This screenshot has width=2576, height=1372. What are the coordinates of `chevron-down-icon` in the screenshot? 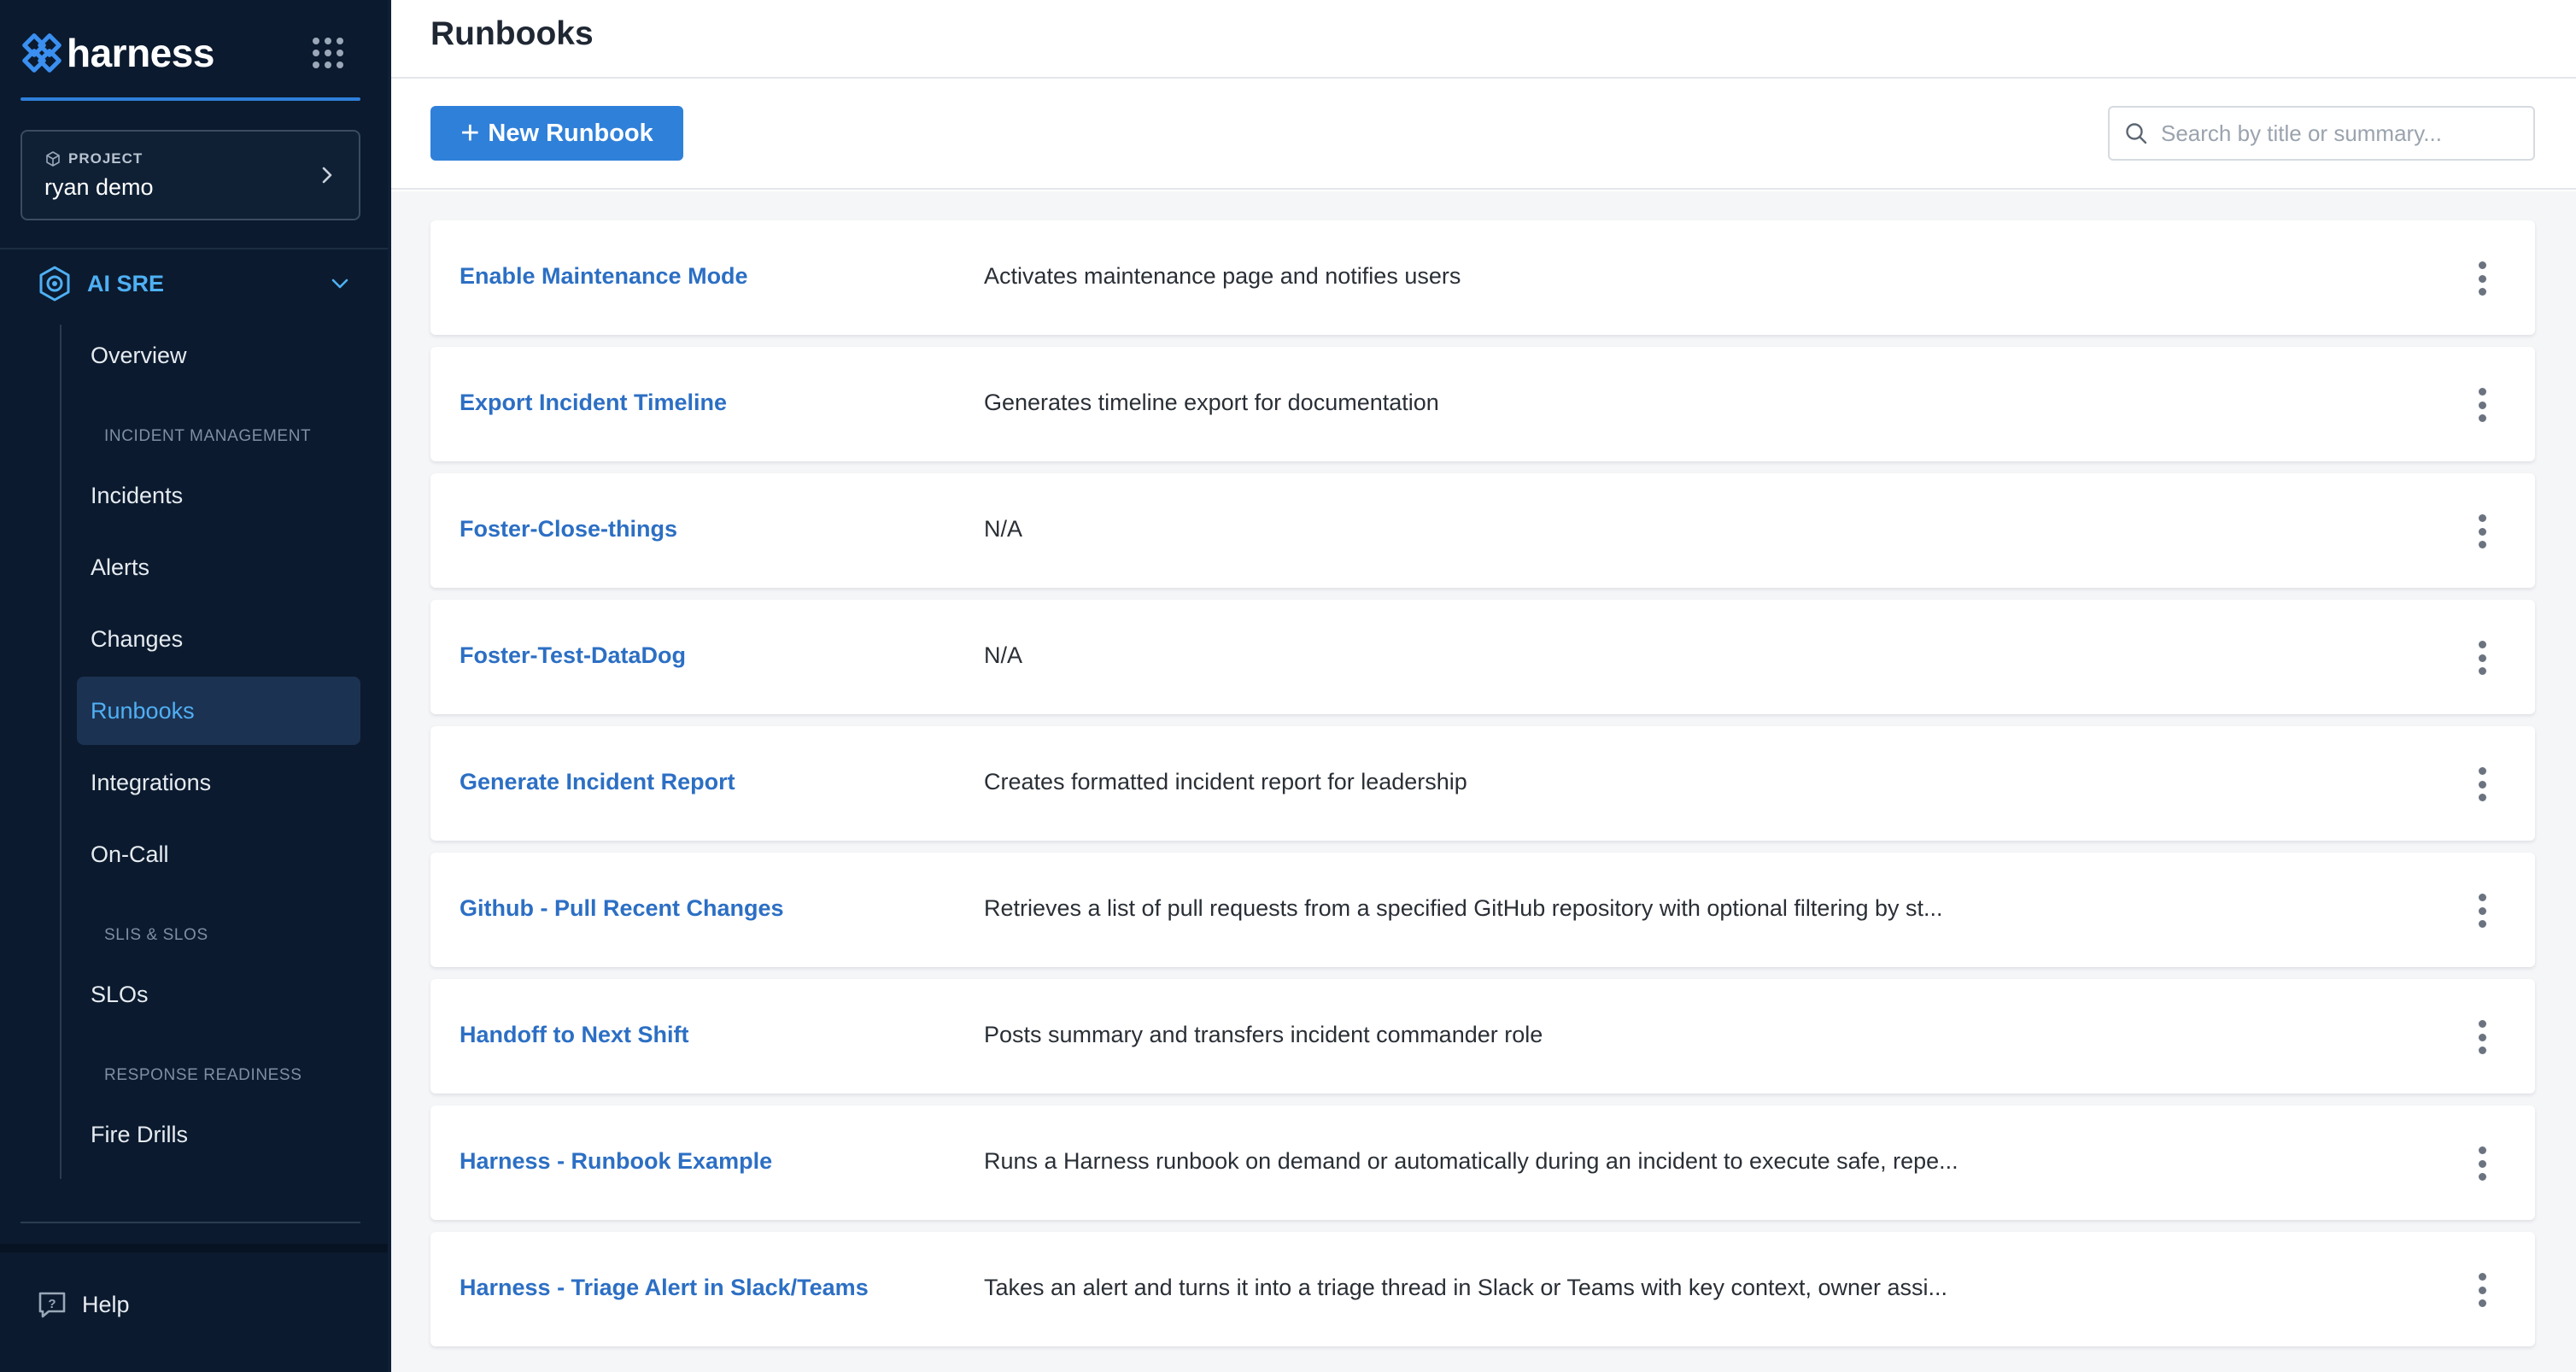 It's located at (340, 284).